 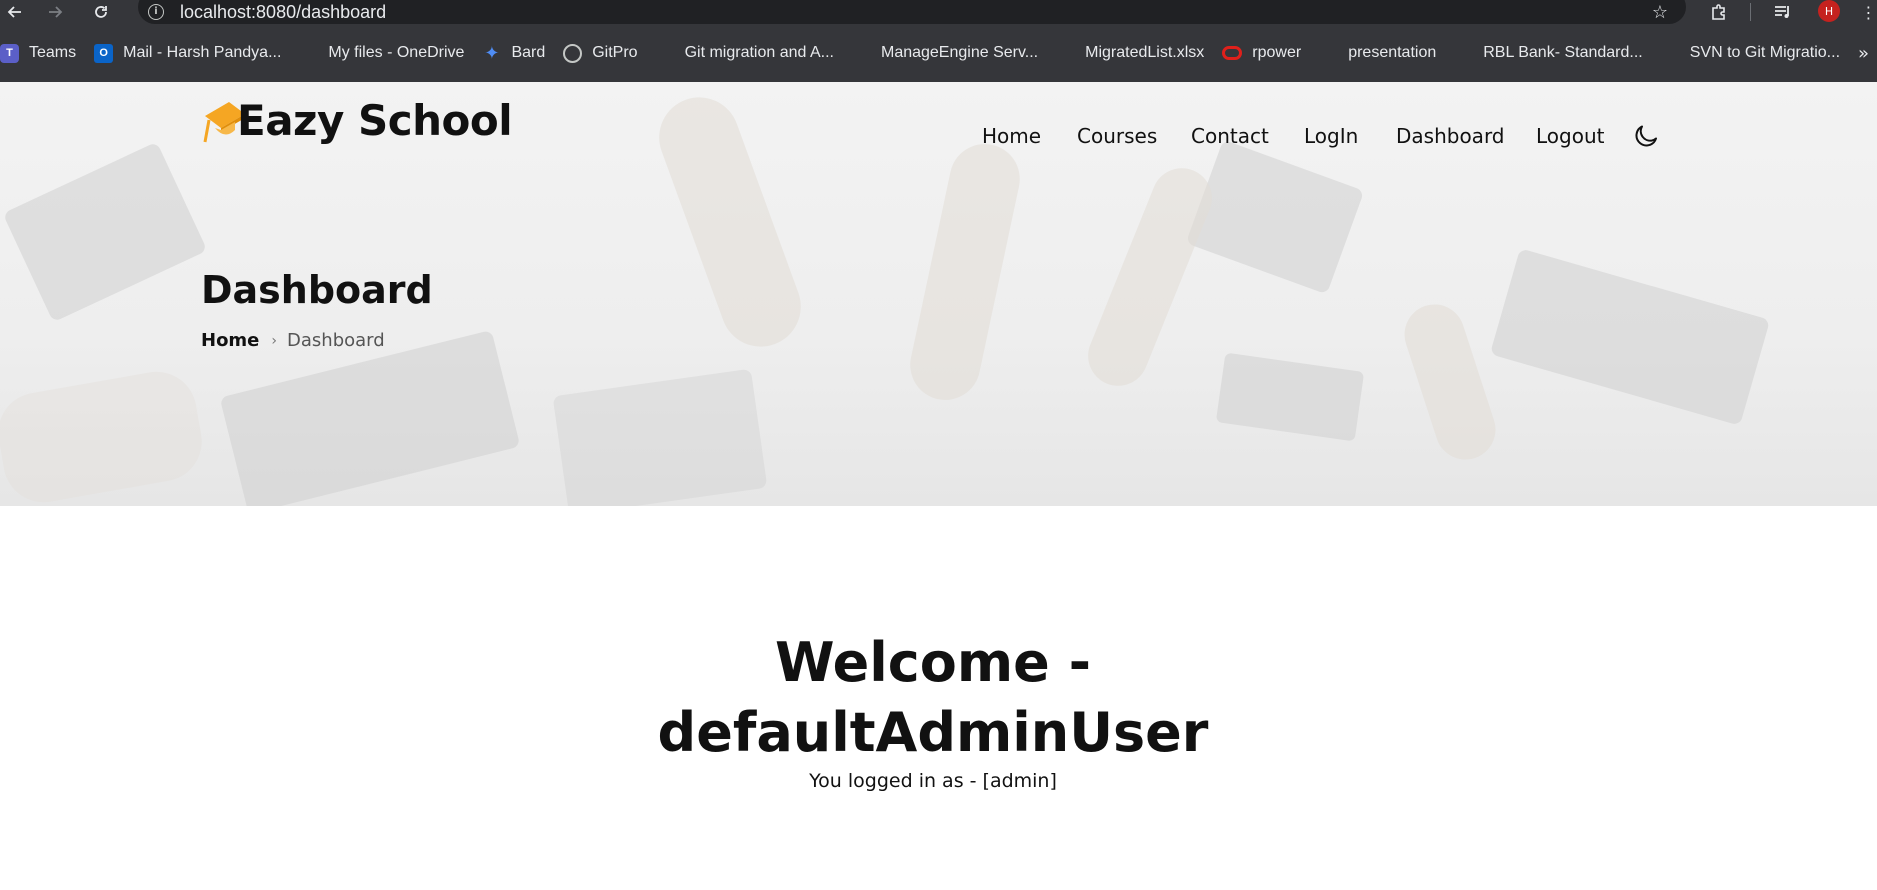 I want to click on chevron-double-right-icon: », so click(x=1863, y=53).